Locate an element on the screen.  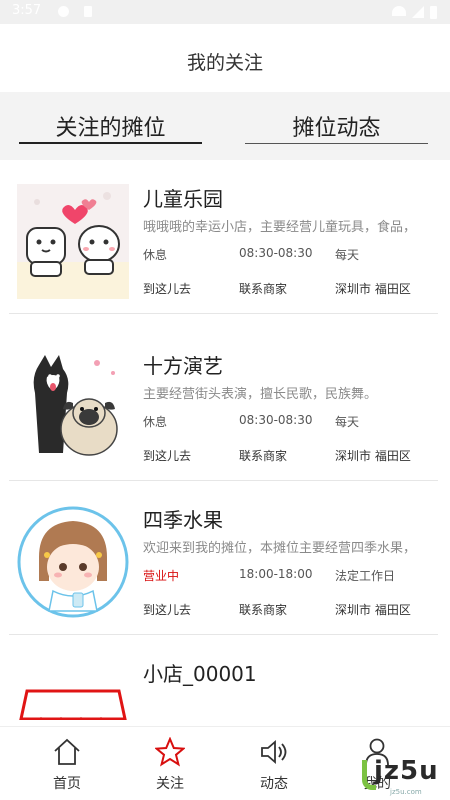
cartoon-couple-image is located at coordinates (73, 241).